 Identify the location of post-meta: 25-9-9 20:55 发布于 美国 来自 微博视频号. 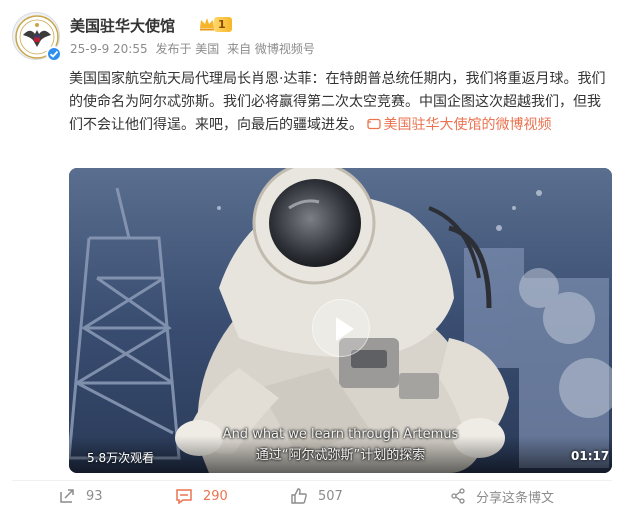
(194, 48).